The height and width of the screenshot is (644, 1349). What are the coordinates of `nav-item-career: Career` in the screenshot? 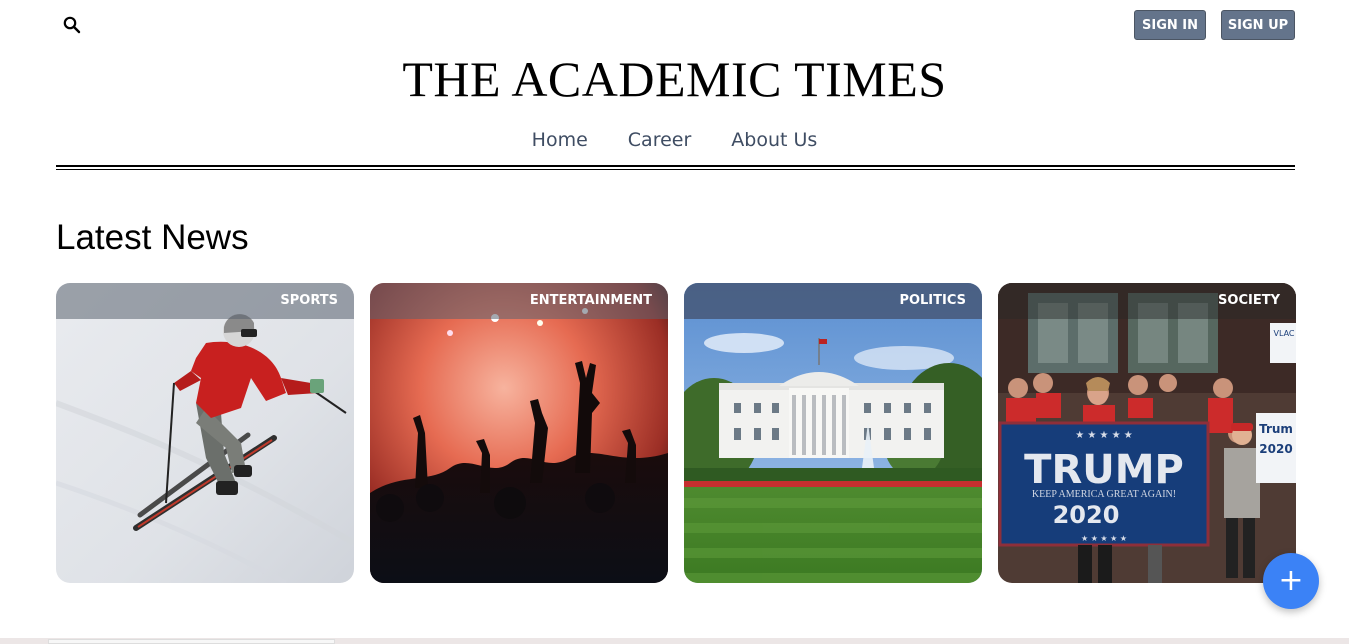 It's located at (660, 140).